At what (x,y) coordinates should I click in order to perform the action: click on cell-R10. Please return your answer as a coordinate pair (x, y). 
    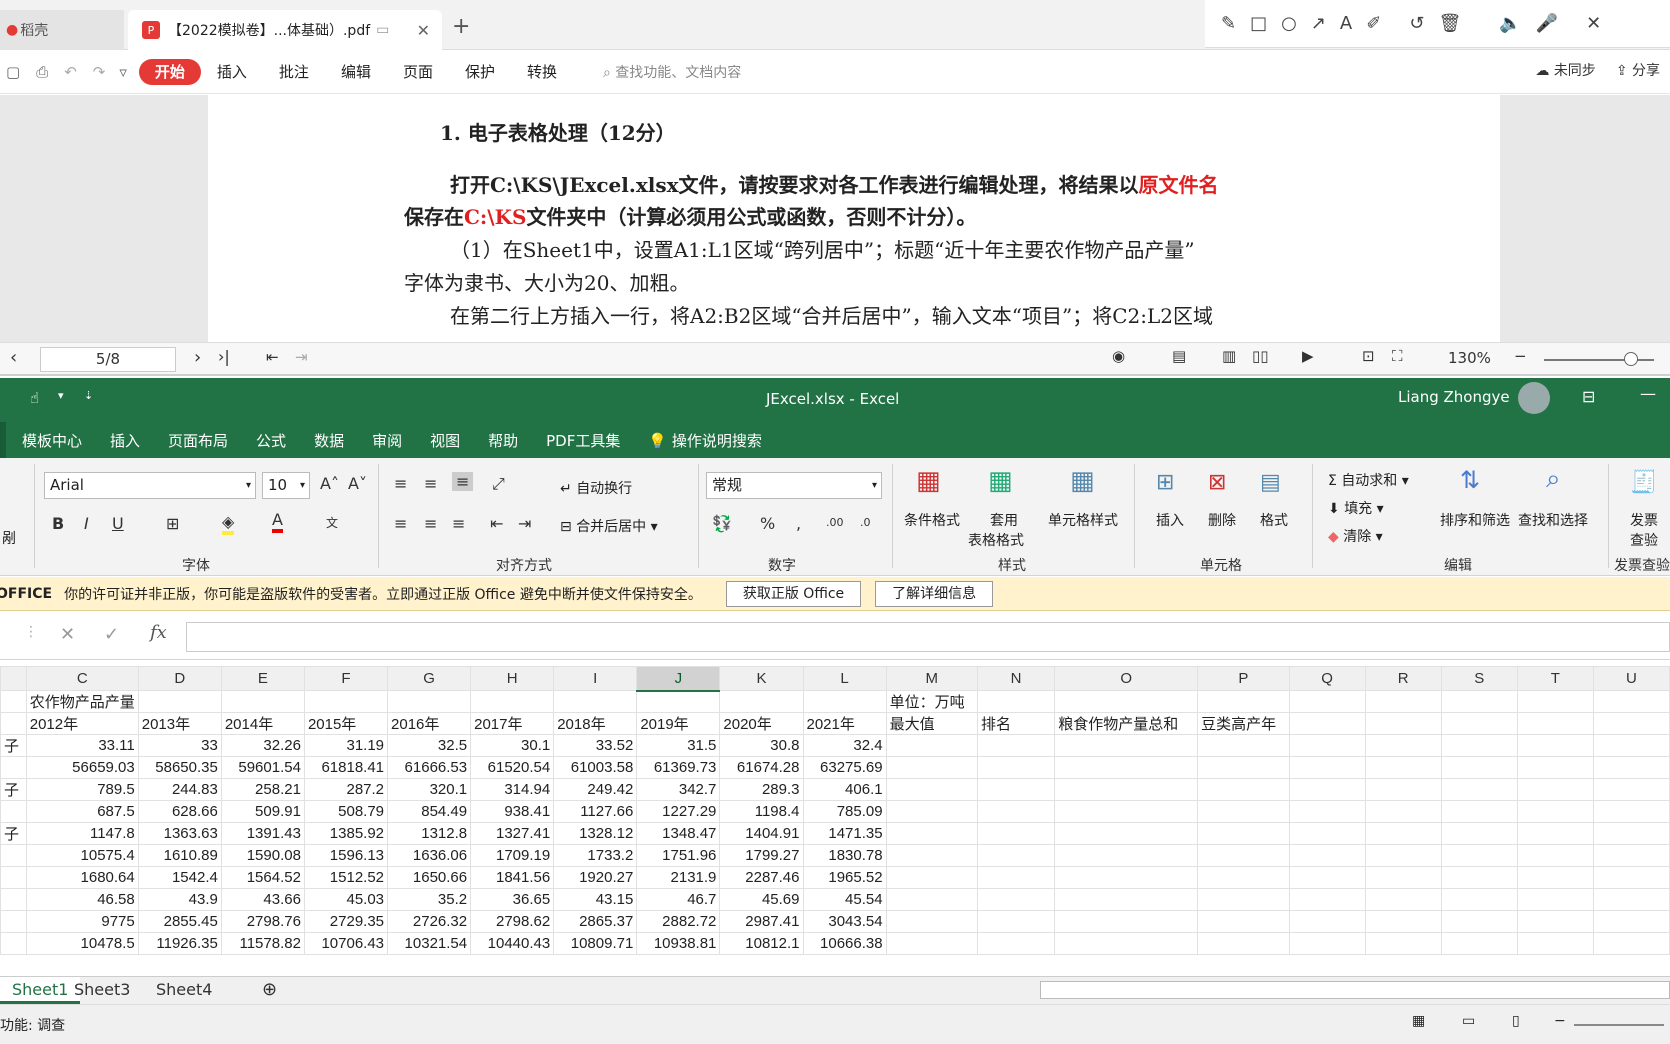
    Looking at the image, I should click on (1403, 899).